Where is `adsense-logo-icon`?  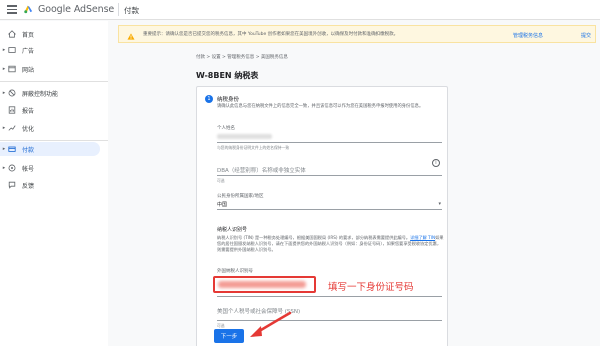
adsense-logo-icon is located at coordinates (28, 9).